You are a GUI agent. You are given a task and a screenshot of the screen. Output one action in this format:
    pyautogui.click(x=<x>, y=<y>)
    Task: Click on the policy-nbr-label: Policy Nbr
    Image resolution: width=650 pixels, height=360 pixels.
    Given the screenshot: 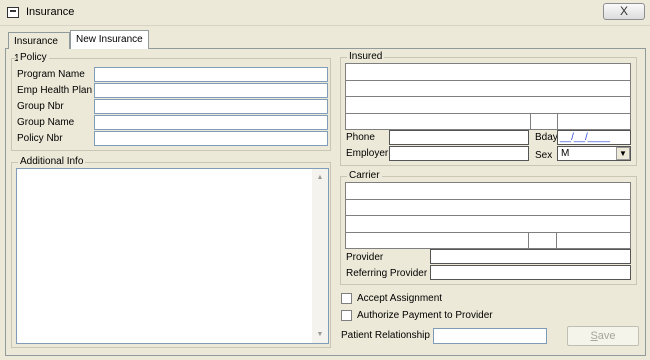 What is the action you would take?
    pyautogui.click(x=40, y=138)
    